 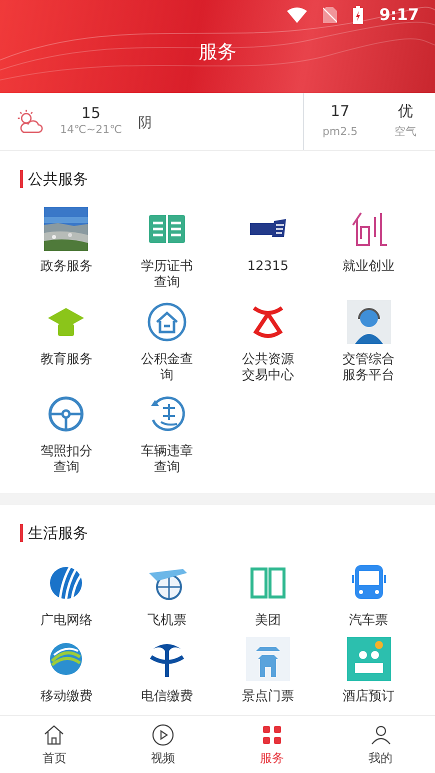 I want to click on reception-desk-icon, so click(x=368, y=658).